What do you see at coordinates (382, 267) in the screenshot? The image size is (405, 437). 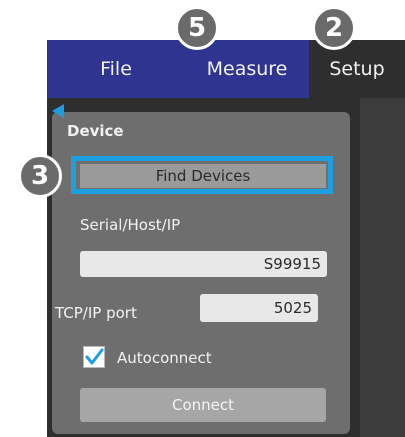 I see `side-area` at bounding box center [382, 267].